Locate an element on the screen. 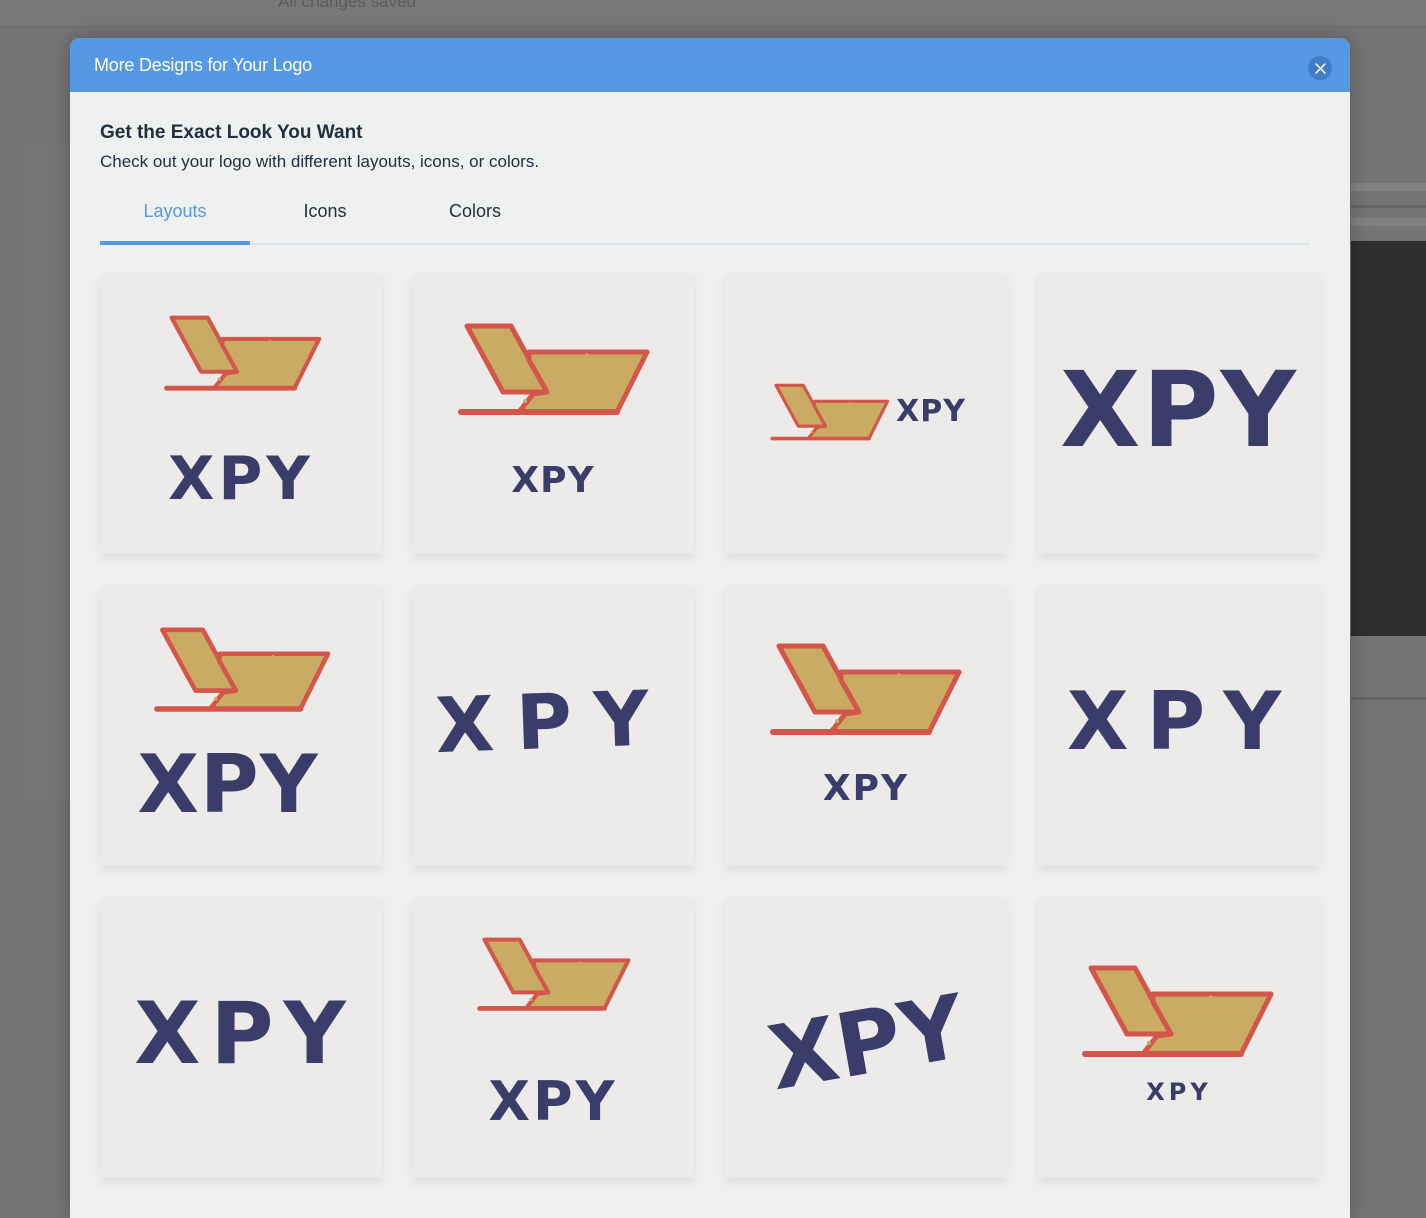  modal-header: More Designs for Your Logo is located at coordinates (710, 65).